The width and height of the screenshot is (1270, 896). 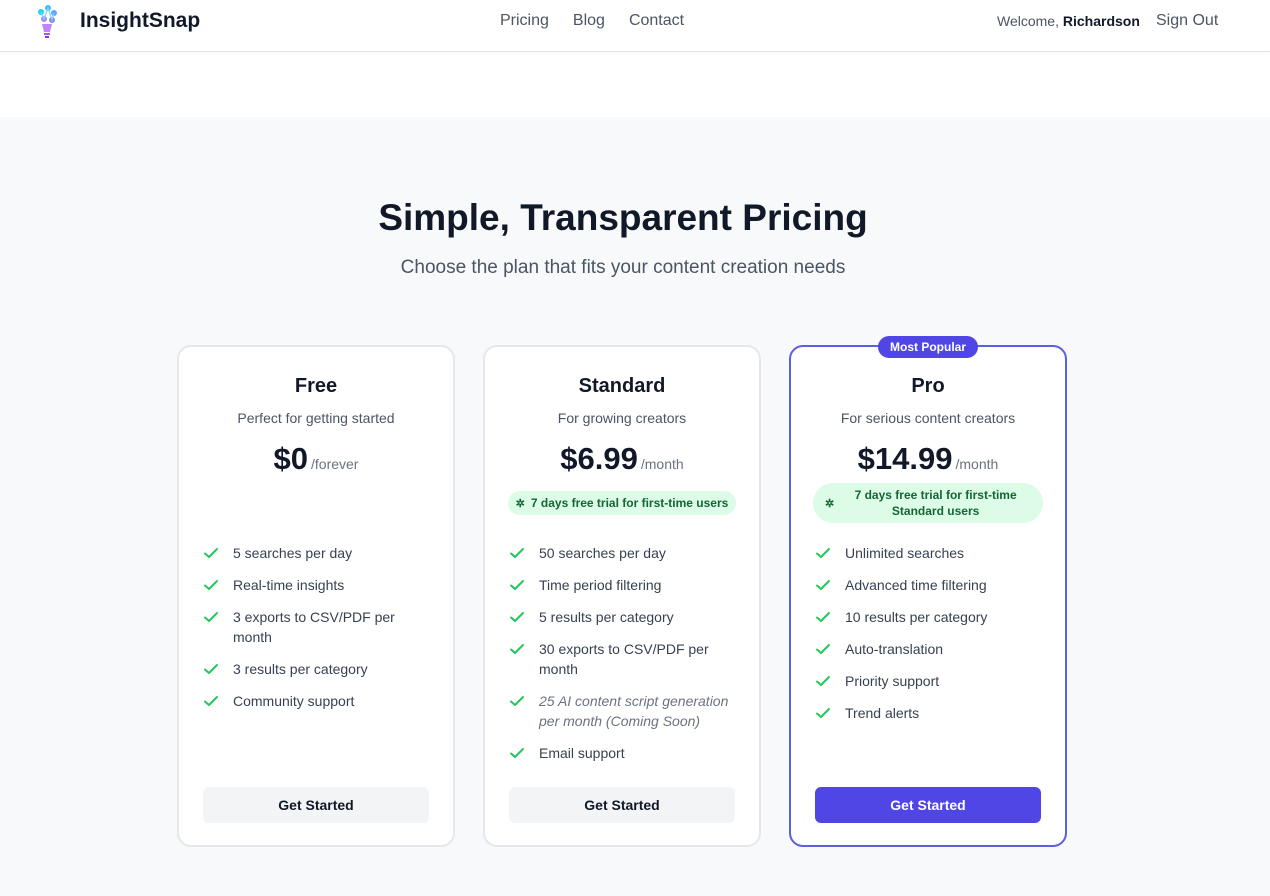 I want to click on feature-text: 3 exports to CSV/PDF per month, so click(x=314, y=627).